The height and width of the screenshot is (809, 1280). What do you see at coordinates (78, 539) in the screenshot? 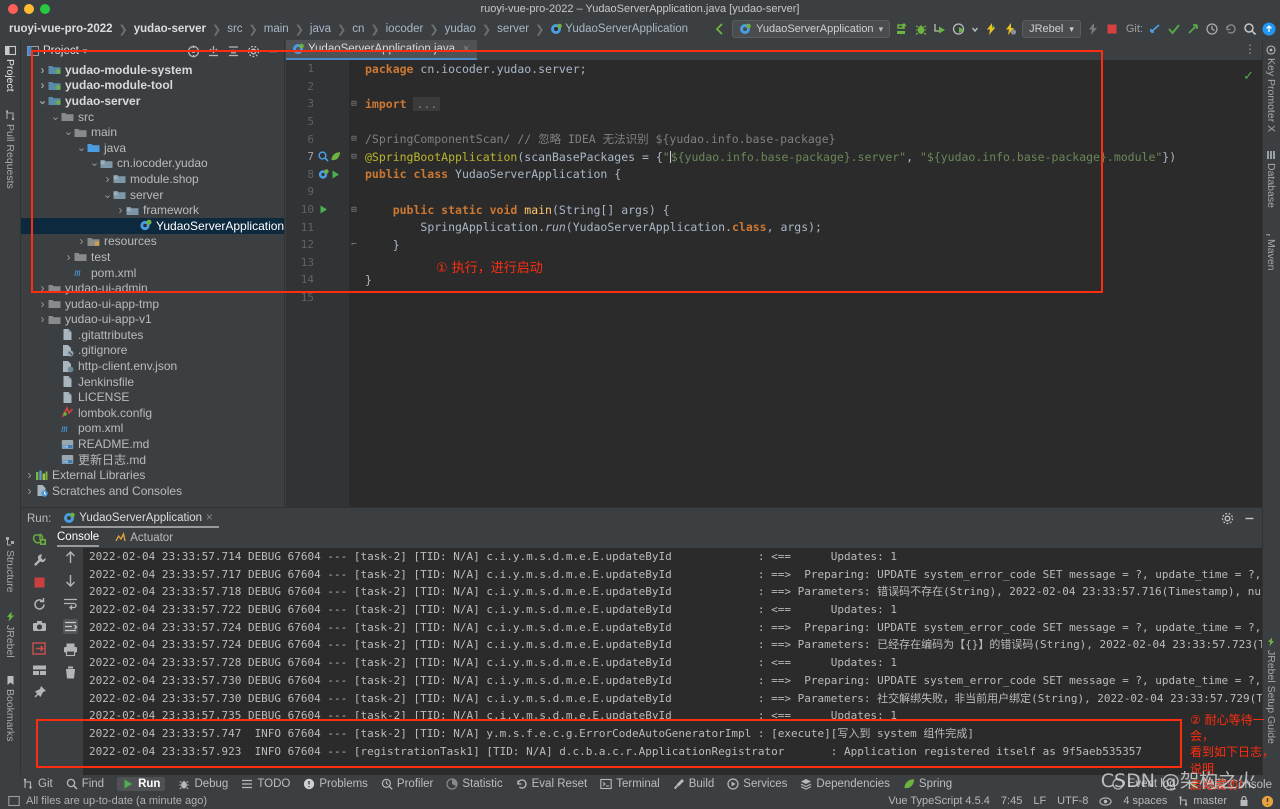
I see `tab-console: Console` at bounding box center [78, 539].